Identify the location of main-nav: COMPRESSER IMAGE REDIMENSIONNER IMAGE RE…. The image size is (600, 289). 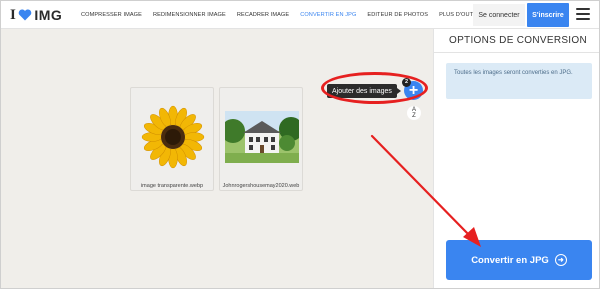
(289, 15).